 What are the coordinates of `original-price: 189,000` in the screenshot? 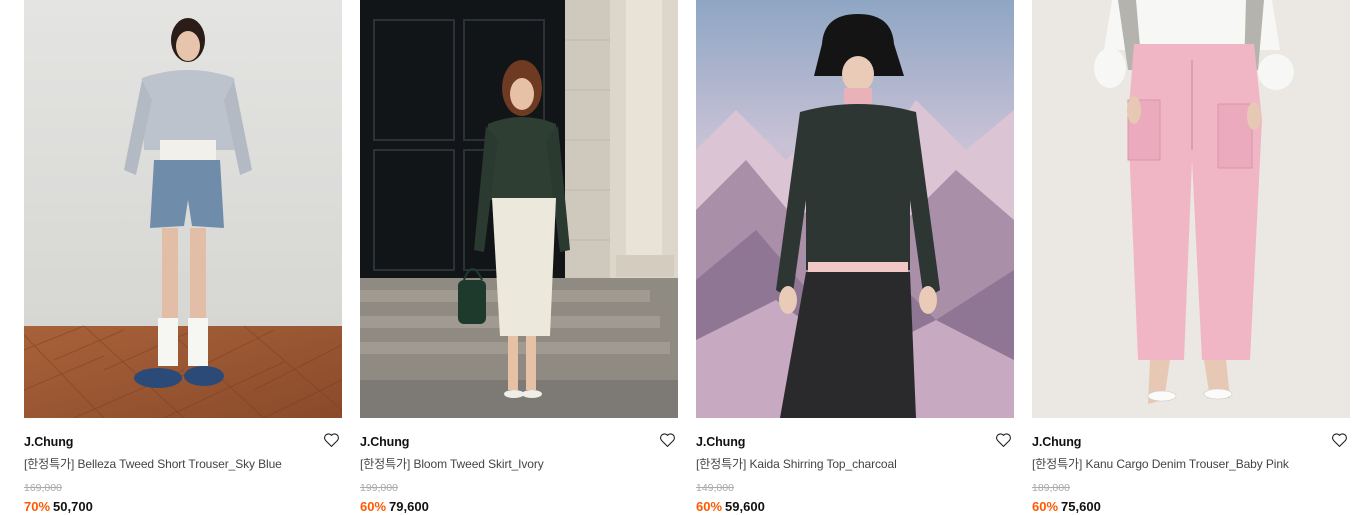 It's located at (1051, 488).